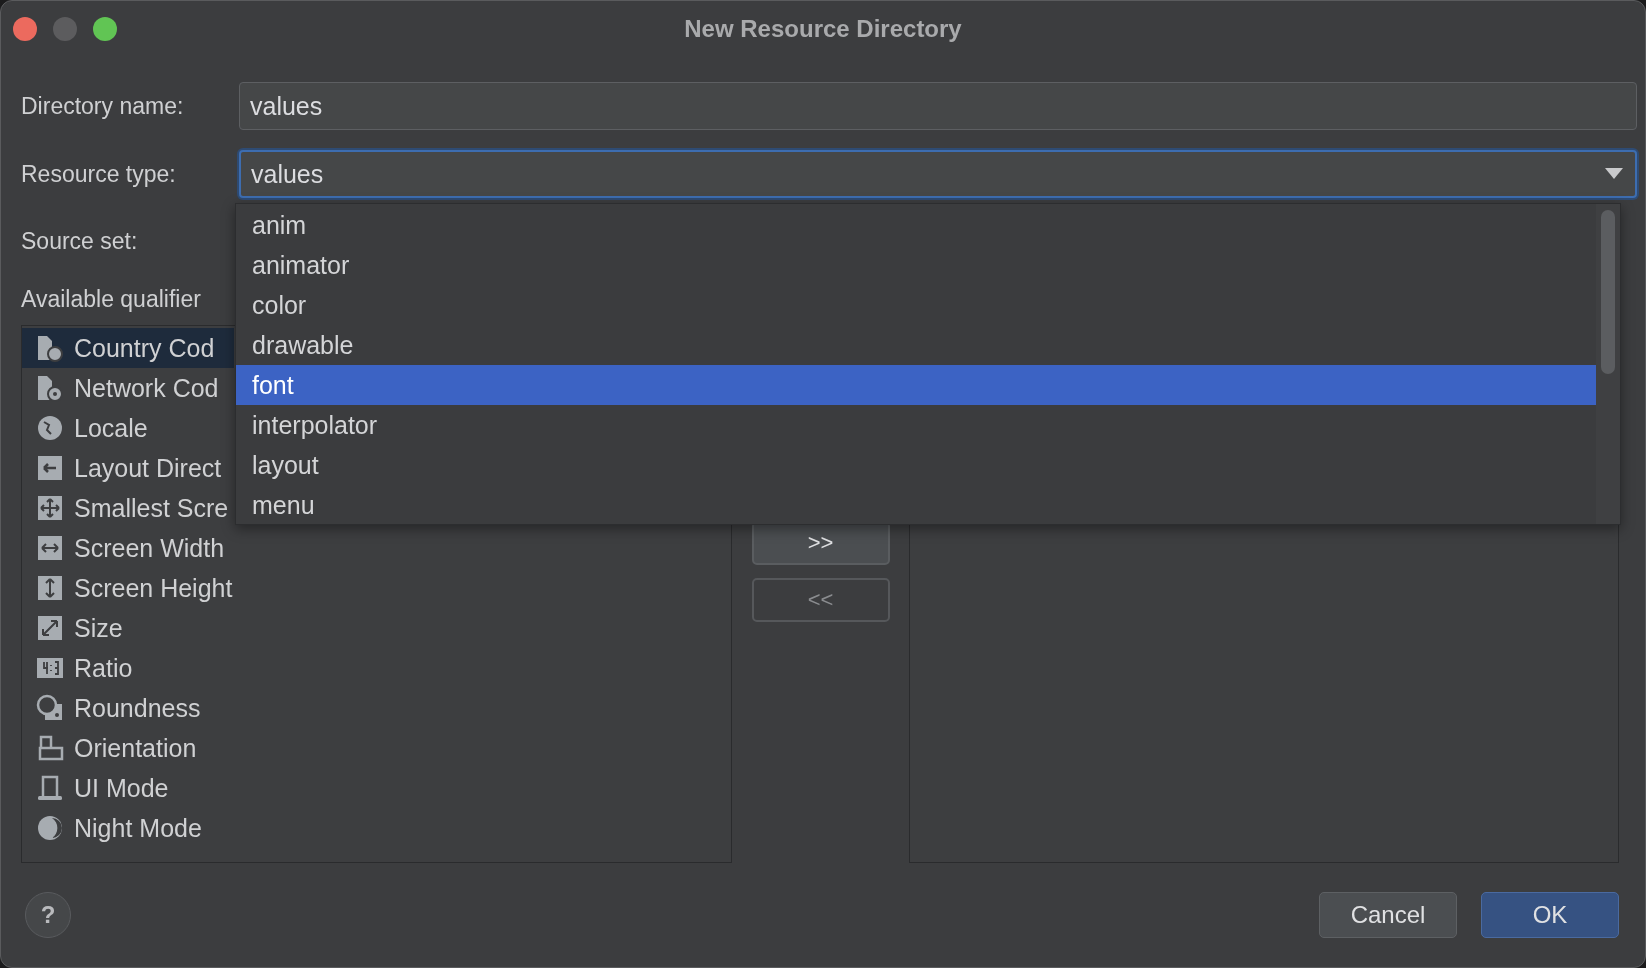 The height and width of the screenshot is (968, 1646). I want to click on menu-item: font, so click(916, 385).